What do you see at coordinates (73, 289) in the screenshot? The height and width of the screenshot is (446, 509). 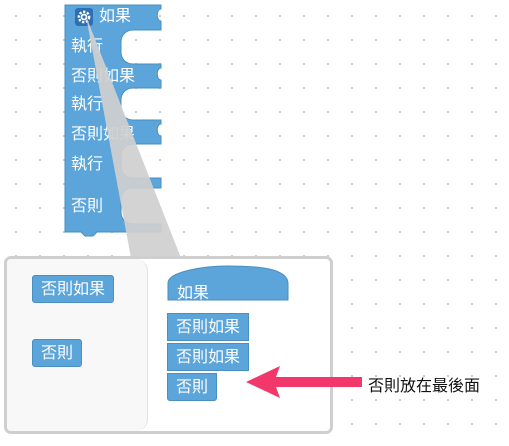 I see `flyout-else-if-block: 否則如果` at bounding box center [73, 289].